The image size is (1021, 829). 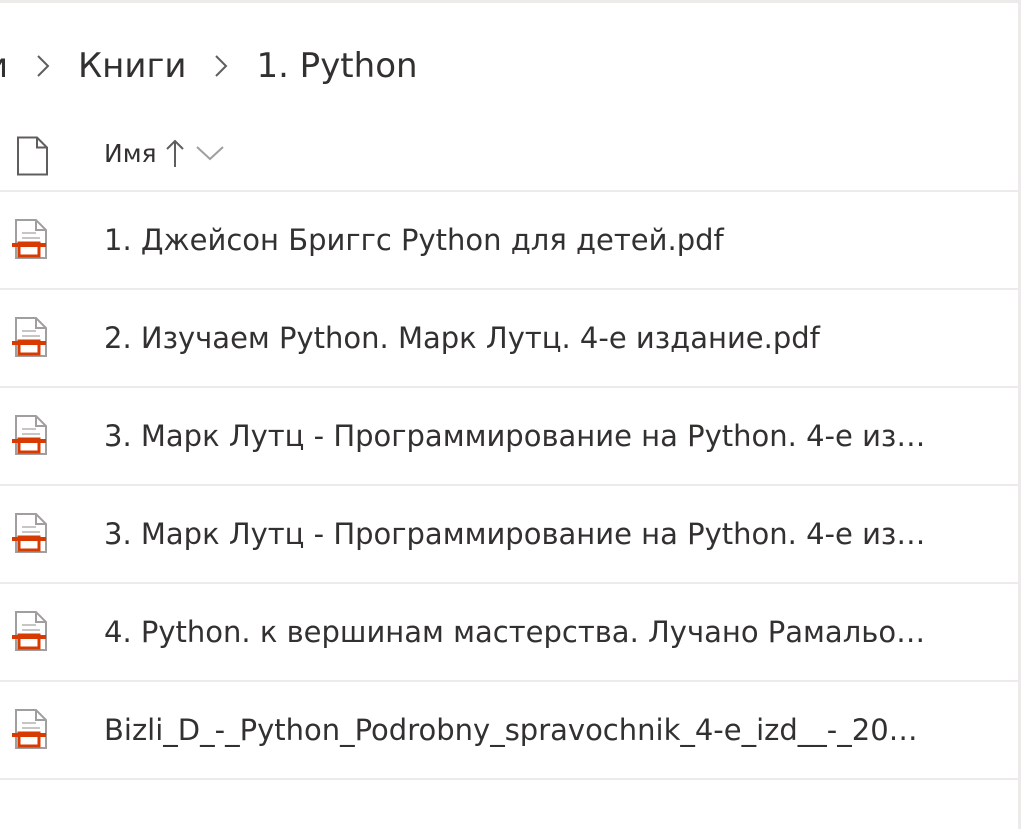 What do you see at coordinates (175, 153) in the screenshot?
I see `sort-ascending-icon` at bounding box center [175, 153].